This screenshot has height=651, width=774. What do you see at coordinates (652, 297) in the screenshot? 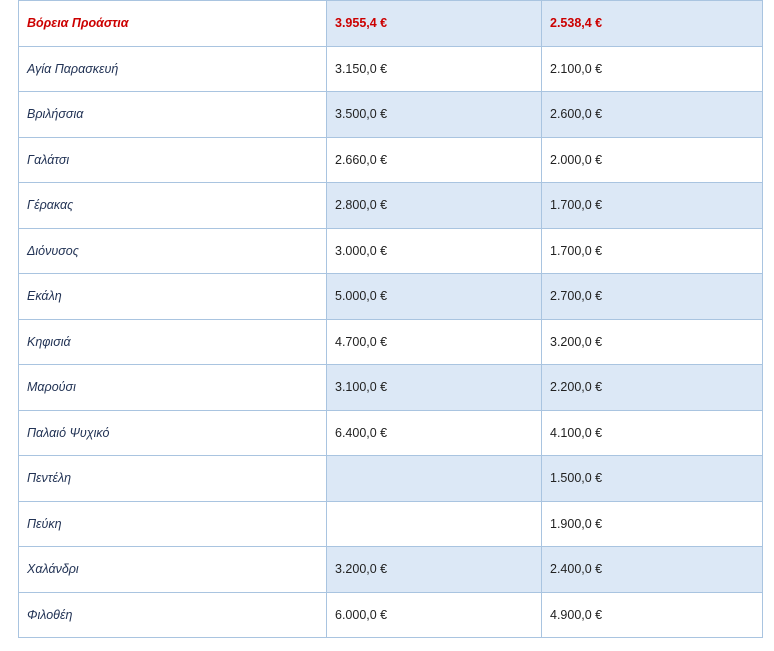
I see `price-2: 2.700,0 €` at bounding box center [652, 297].